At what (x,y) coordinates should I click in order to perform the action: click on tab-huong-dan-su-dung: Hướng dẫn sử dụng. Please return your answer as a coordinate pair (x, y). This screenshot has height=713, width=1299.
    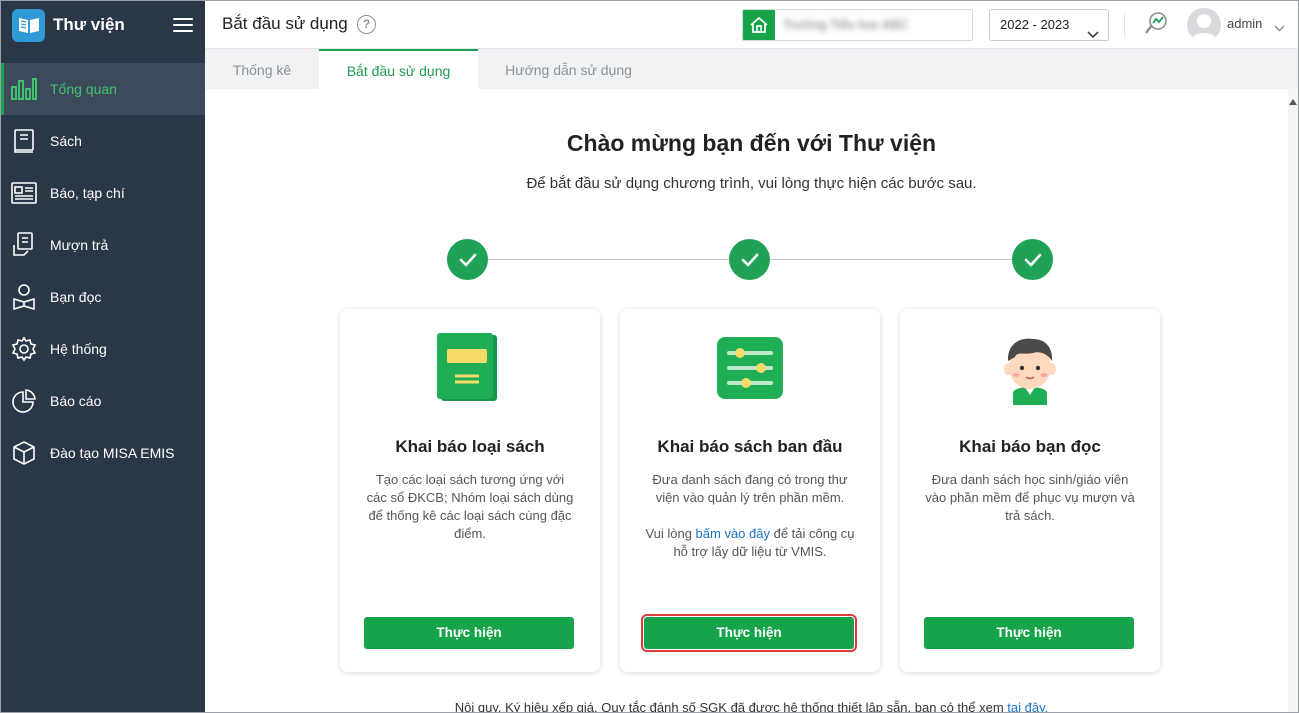
    Looking at the image, I should click on (568, 69).